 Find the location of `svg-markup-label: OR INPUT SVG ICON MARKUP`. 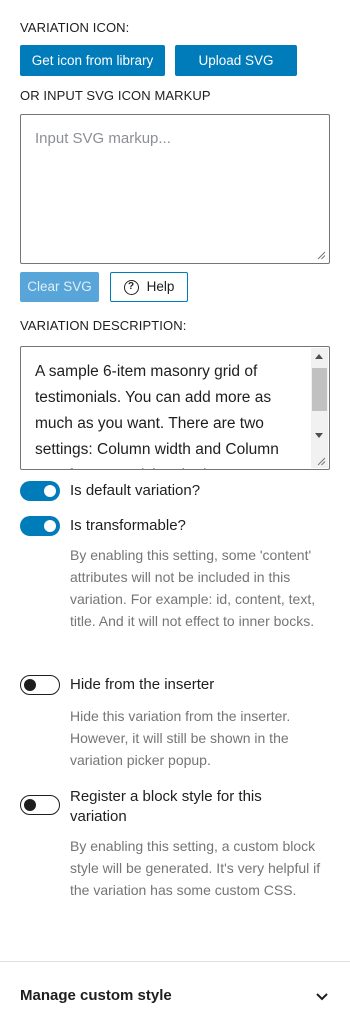

svg-markup-label: OR INPUT SVG ICON MARKUP is located at coordinates (115, 95).